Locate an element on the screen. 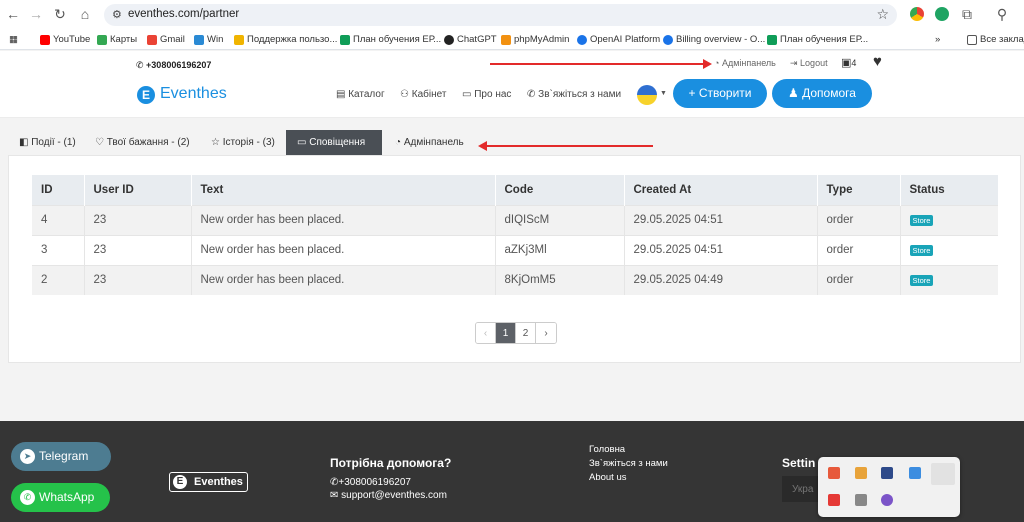 The image size is (1024, 522). bluetooth-tray-icon is located at coordinates (887, 473).